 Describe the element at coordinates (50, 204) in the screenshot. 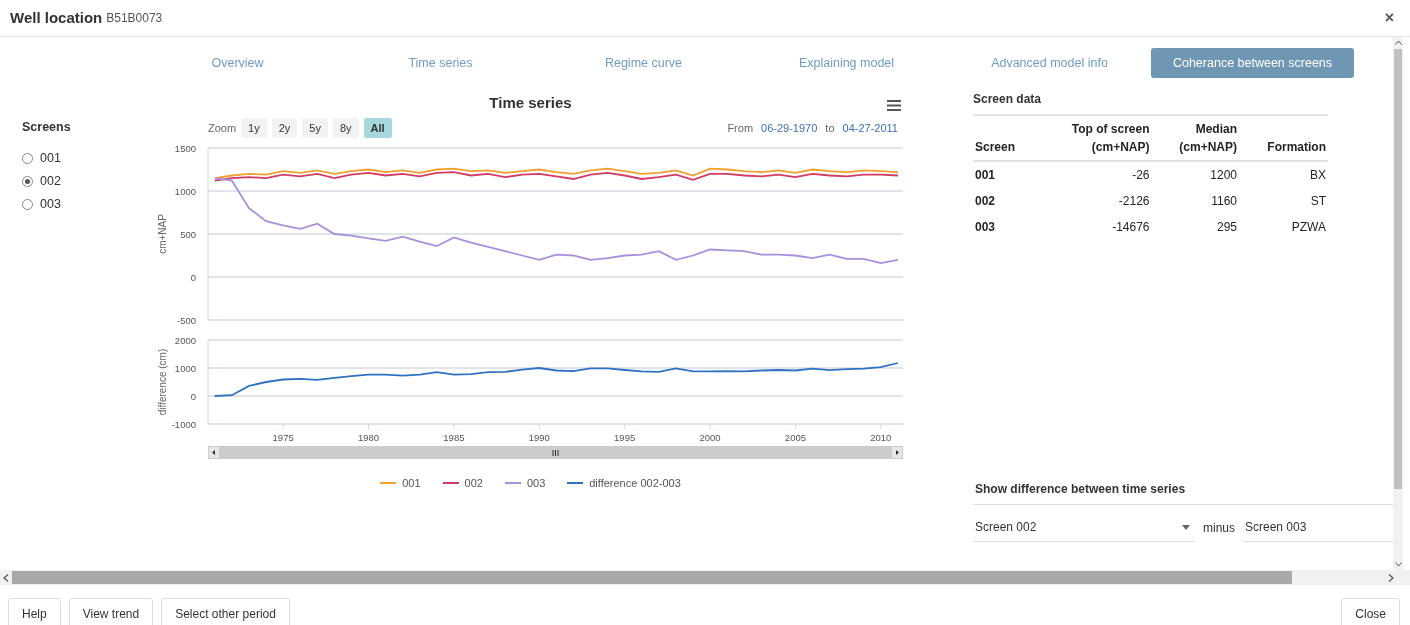

I see `radio-label: 003` at that location.